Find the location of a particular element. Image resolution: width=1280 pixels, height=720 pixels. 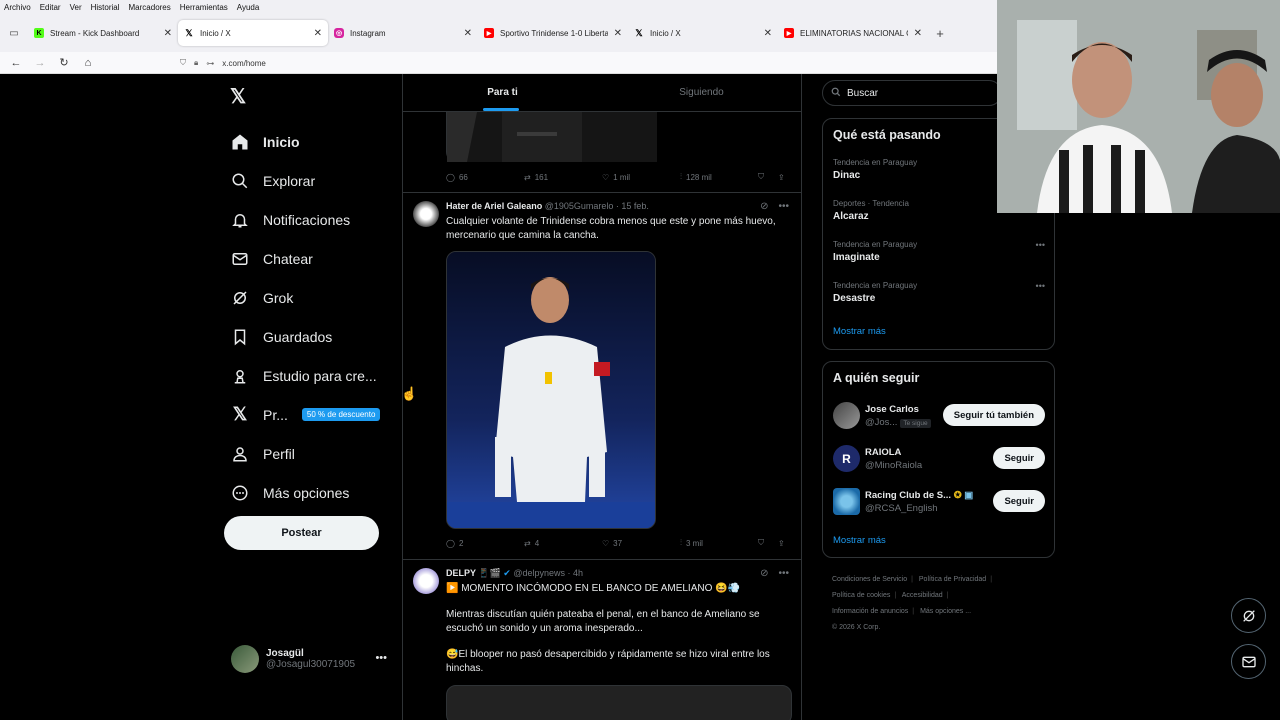

menu-ver: Ver is located at coordinates (76, 7).